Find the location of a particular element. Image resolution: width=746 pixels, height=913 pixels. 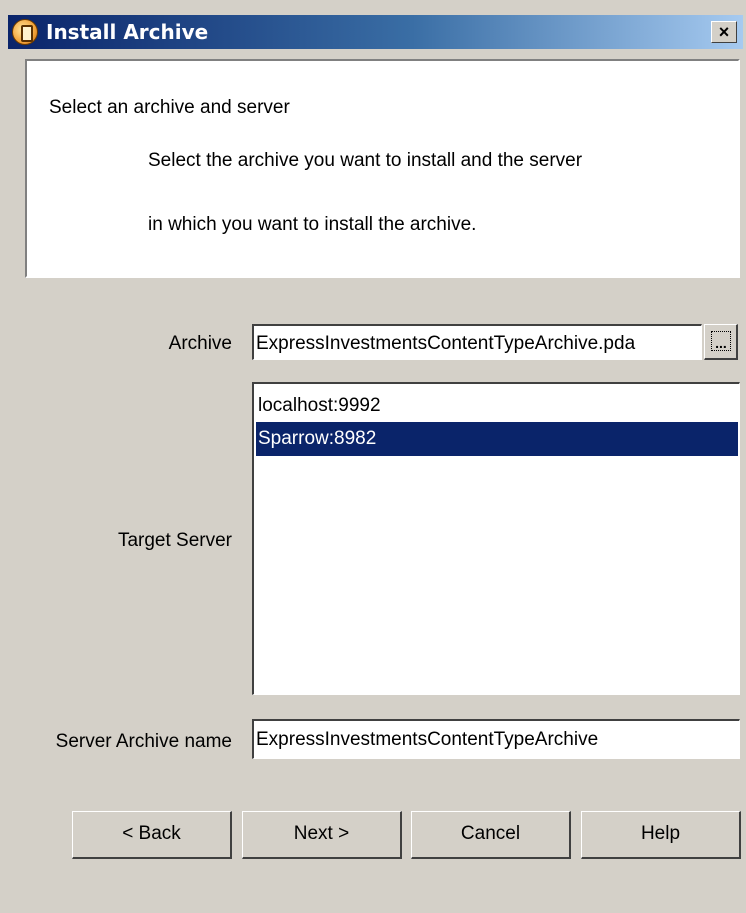

server-list-item-sparrow: Sparrow:8982 is located at coordinates (497, 439).